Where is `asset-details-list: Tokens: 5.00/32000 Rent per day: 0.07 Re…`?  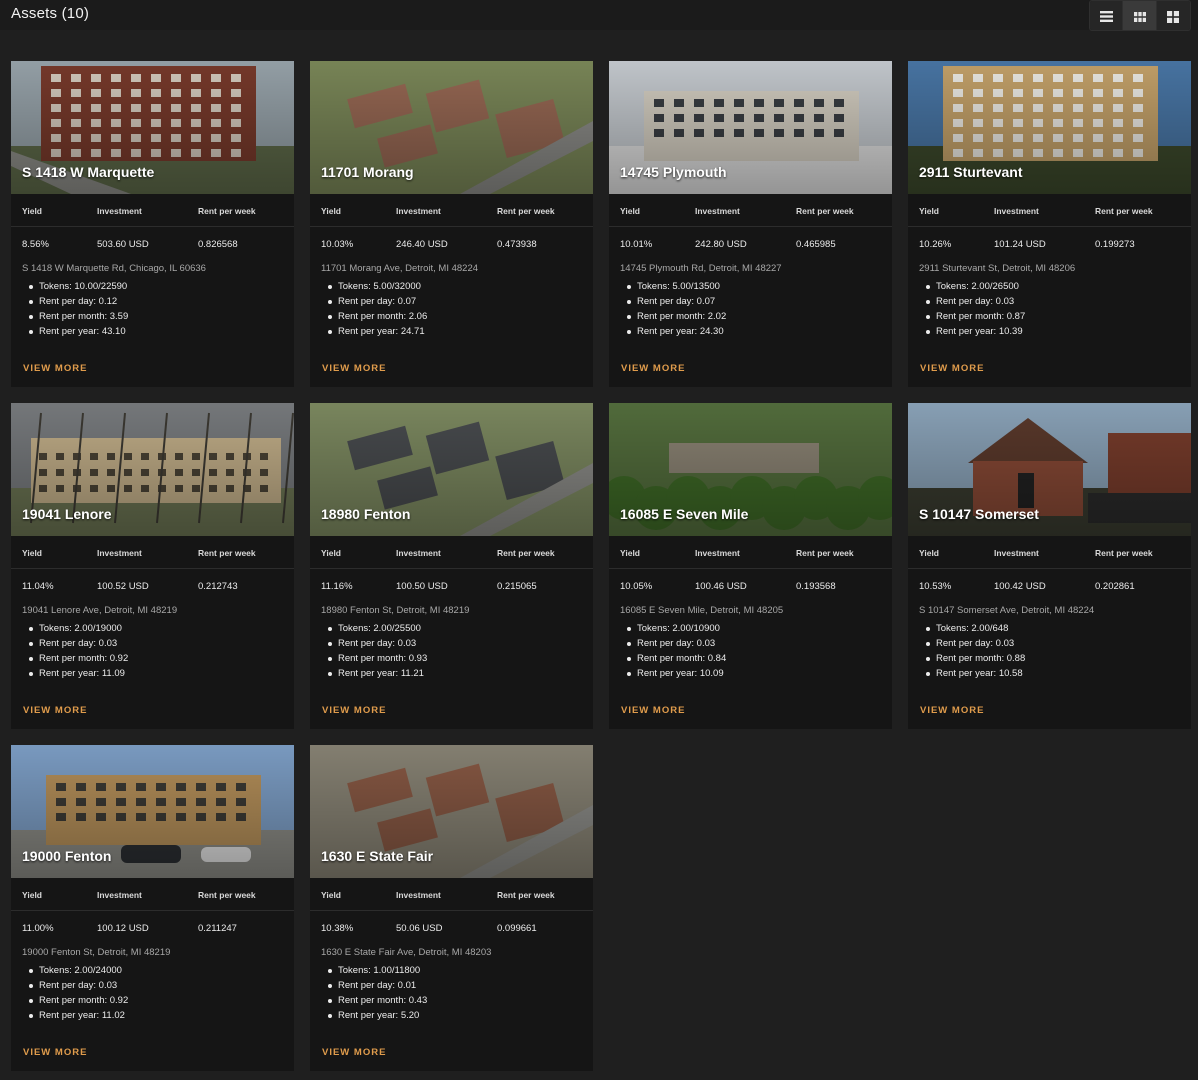
asset-details-list: Tokens: 5.00/32000 Rent per day: 0.07 Re… is located at coordinates (451, 309).